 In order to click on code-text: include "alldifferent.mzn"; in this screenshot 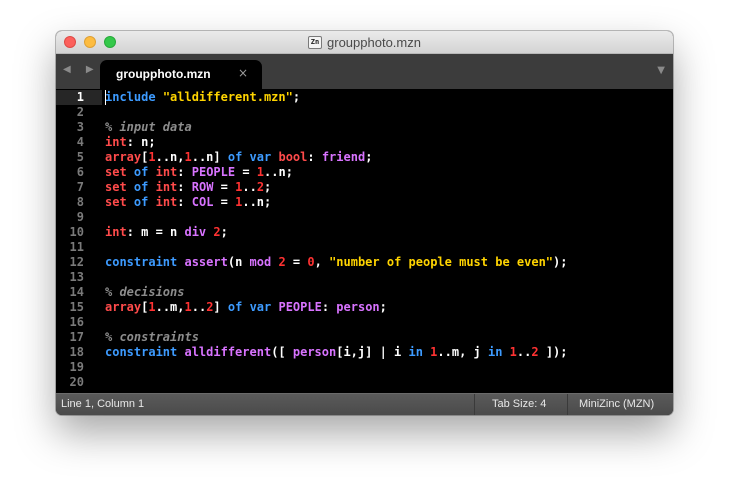, I will do `click(202, 97)`.